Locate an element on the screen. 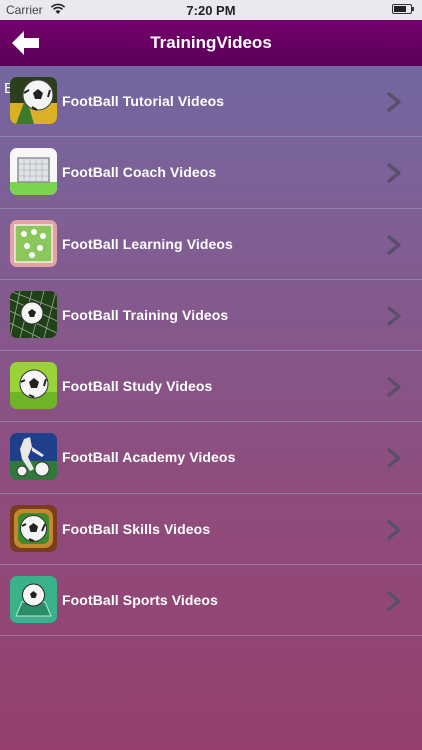 Image resolution: width=422 pixels, height=750 pixels. list-item-label: FootBall Tutorial Videos is located at coordinates (143, 101).